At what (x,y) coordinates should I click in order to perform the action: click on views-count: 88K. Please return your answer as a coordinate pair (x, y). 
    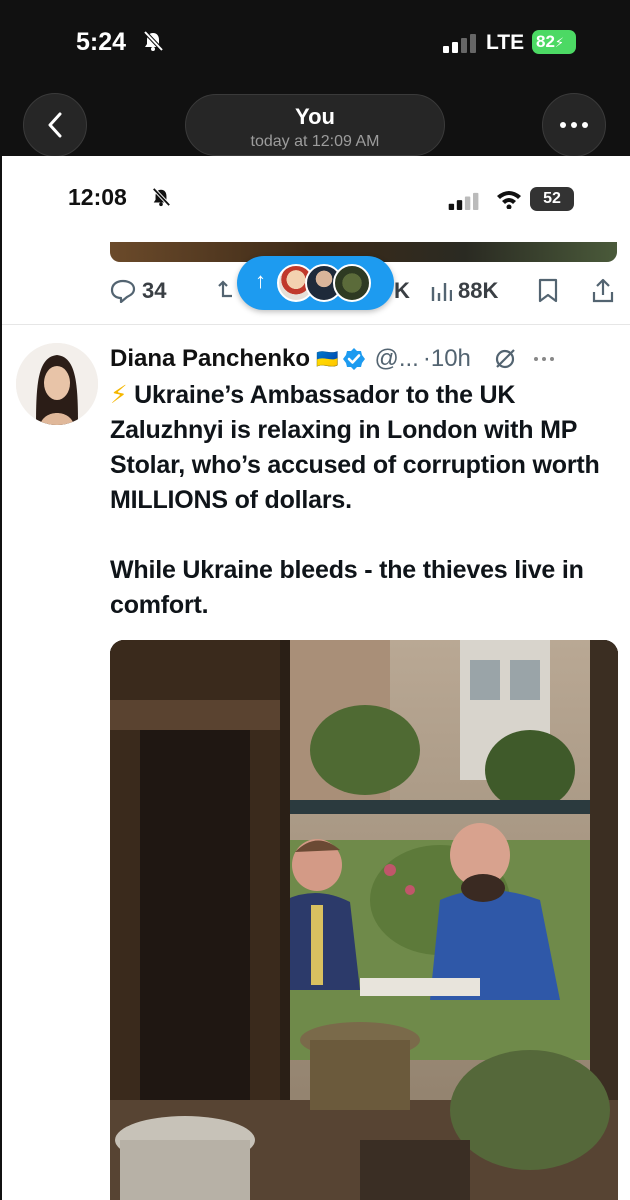
    Looking at the image, I should click on (478, 290).